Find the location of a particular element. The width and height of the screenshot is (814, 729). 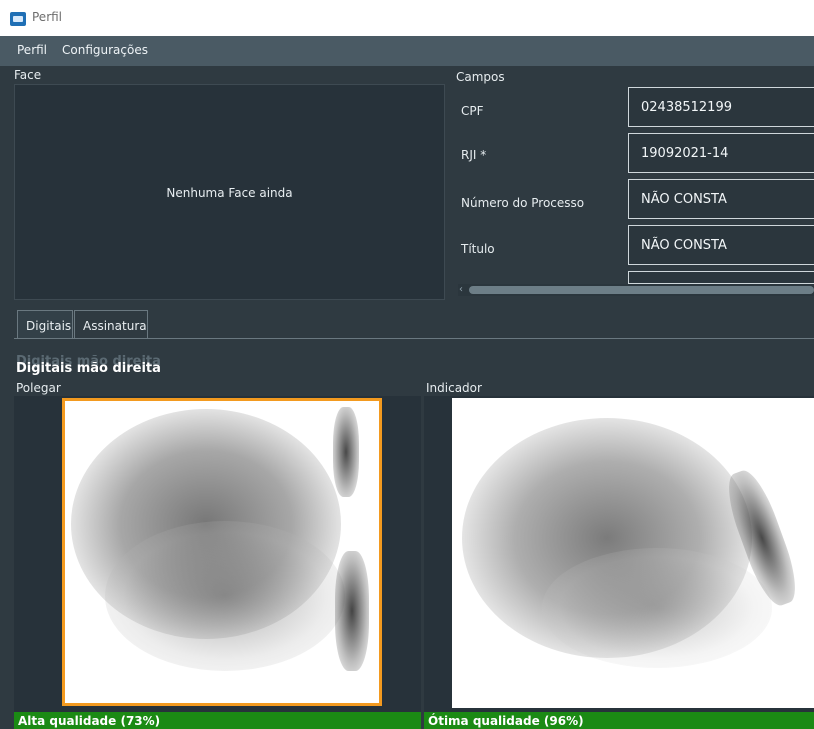

campos-label: Campos is located at coordinates (480, 77).